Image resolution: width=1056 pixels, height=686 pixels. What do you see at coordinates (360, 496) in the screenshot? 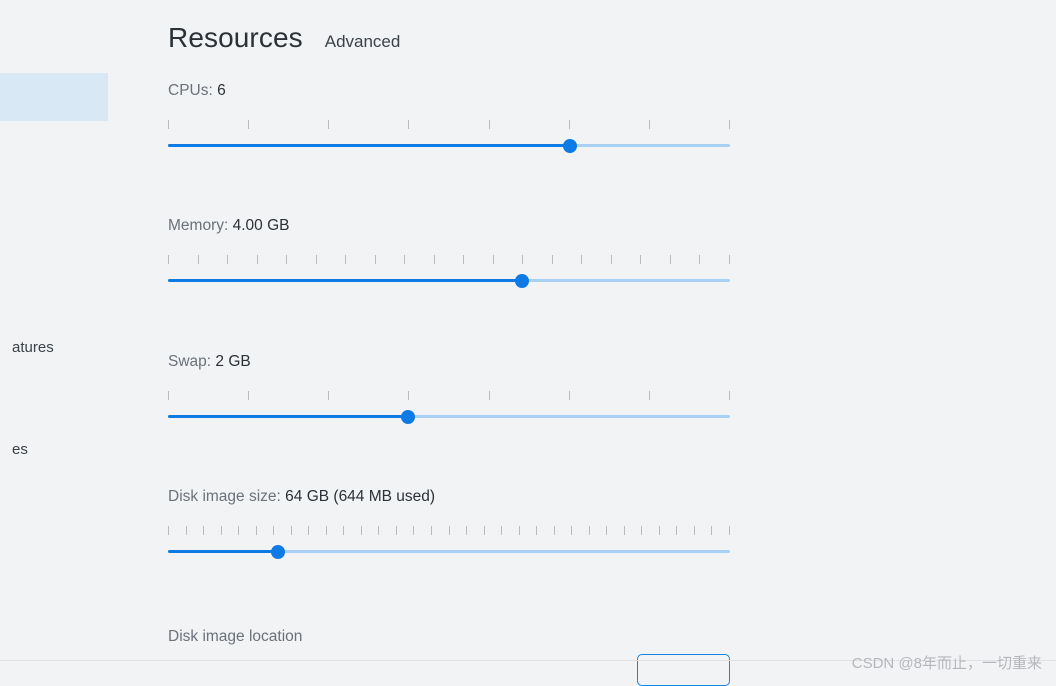
I see `slider-label-value: 64 GB (644 MB used)` at bounding box center [360, 496].